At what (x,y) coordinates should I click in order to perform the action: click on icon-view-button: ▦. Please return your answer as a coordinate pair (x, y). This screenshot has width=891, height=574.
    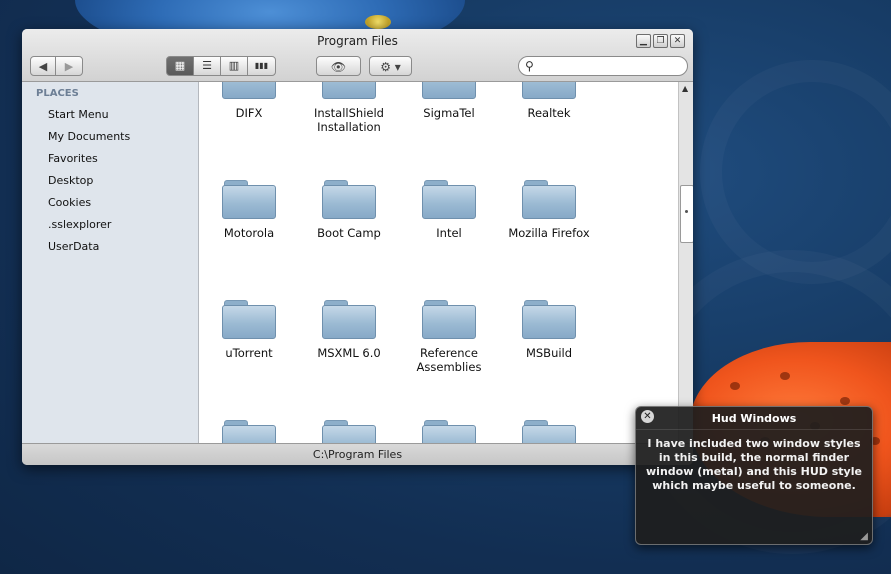
    Looking at the image, I should click on (180, 66).